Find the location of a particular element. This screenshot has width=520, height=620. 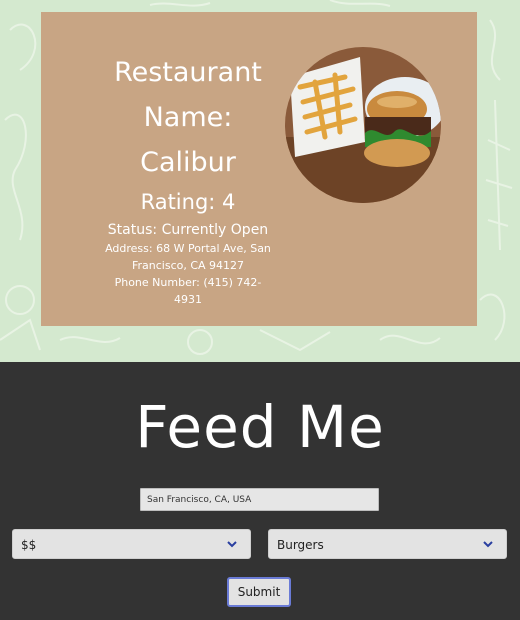

location-input is located at coordinates (259, 499).